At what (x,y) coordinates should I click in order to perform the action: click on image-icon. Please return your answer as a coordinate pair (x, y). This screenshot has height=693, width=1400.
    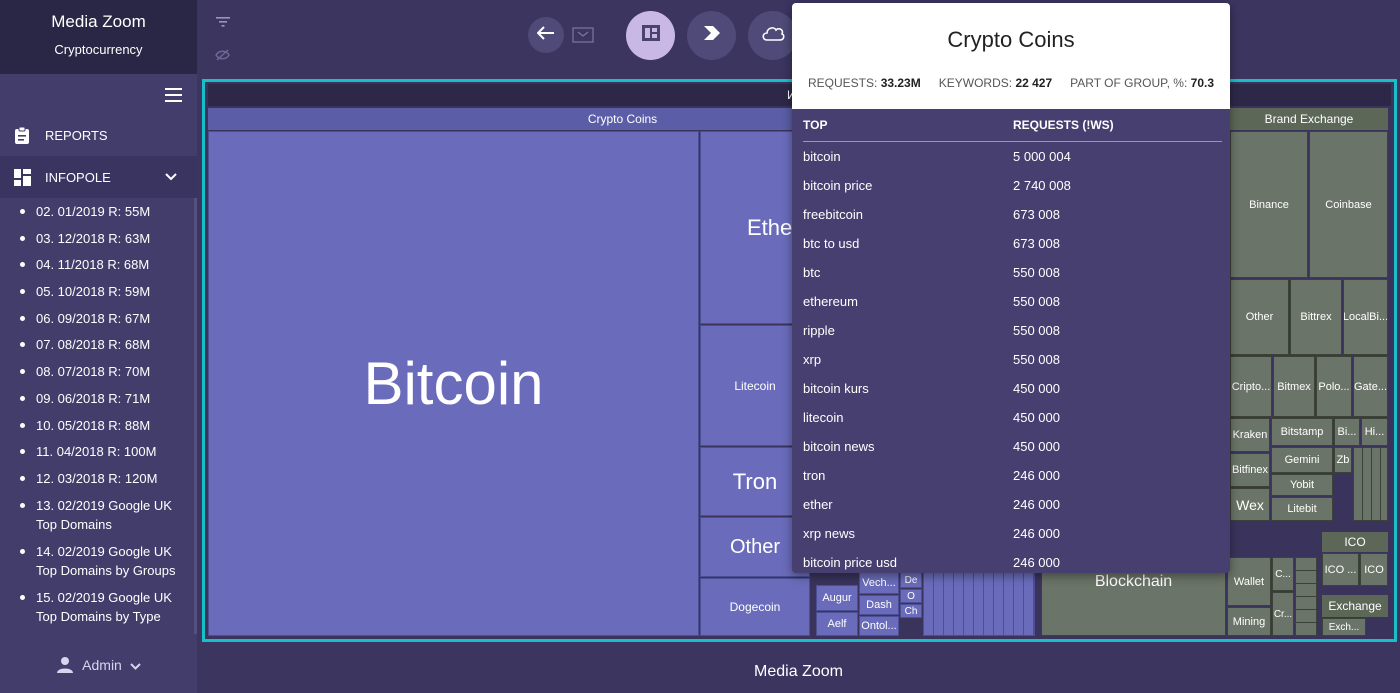
    Looking at the image, I should click on (583, 37).